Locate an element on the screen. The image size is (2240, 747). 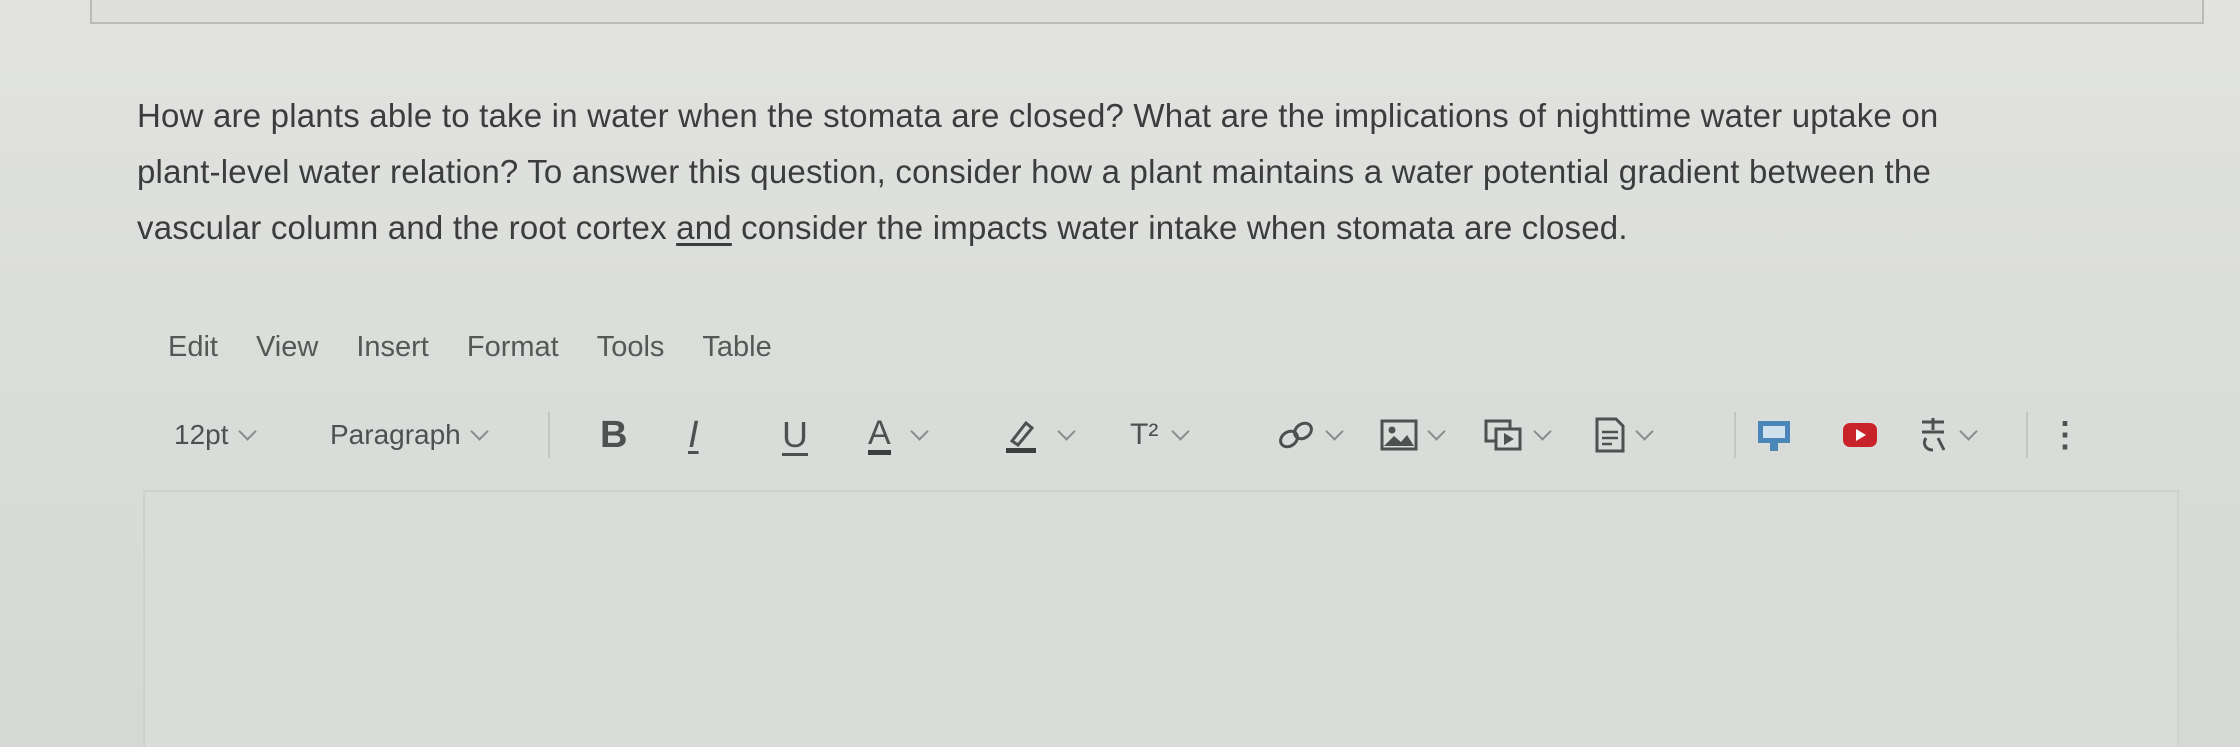
font-size-dropdown: 12pt is located at coordinates (215, 435).